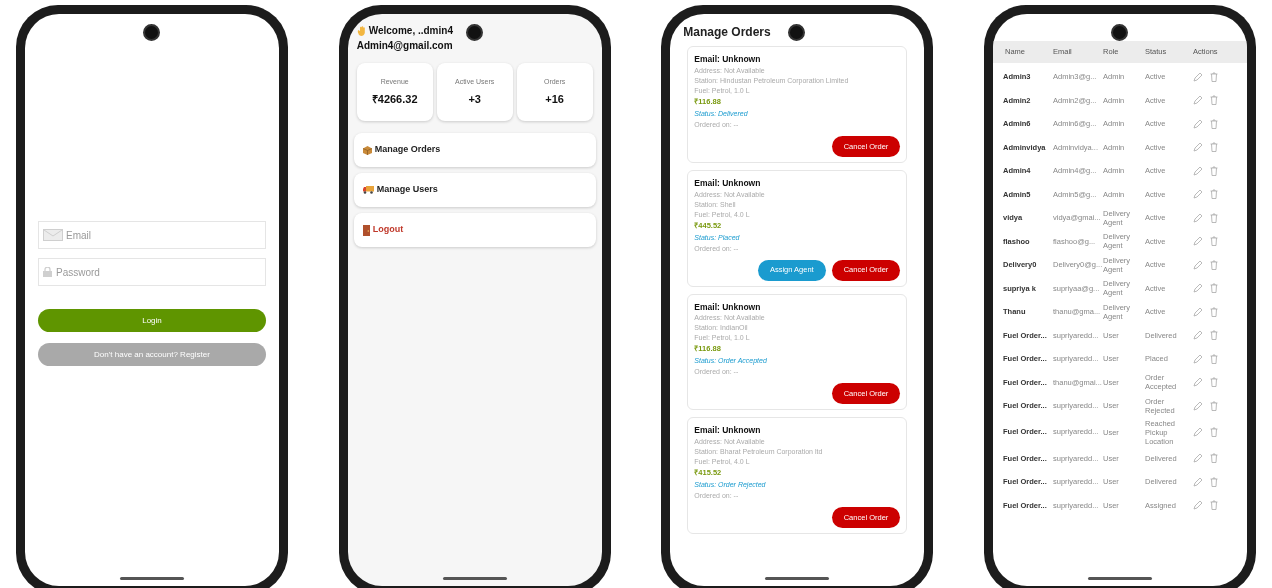 This screenshot has width=1272, height=588. Describe the element at coordinates (474, 99) in the screenshot. I see `stat-value: +3` at that location.